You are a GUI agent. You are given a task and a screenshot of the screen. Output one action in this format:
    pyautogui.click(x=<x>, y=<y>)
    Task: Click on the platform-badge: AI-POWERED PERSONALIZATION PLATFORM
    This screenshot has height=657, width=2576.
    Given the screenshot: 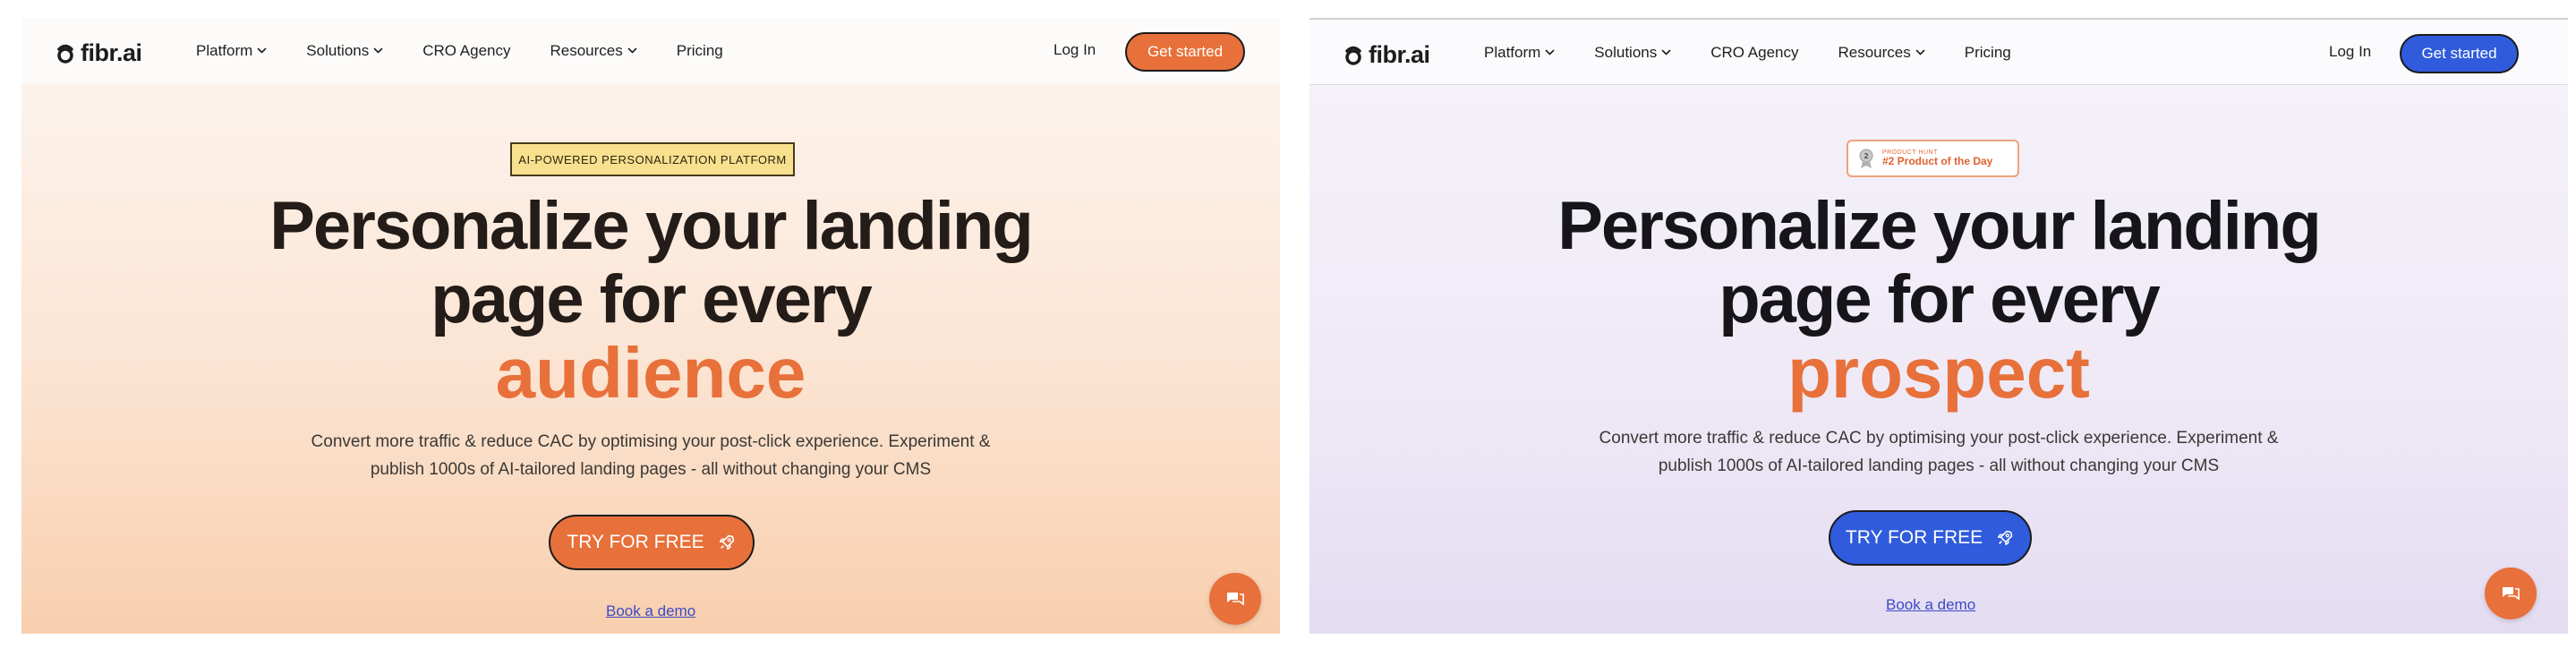 What is the action you would take?
    pyautogui.click(x=652, y=159)
    